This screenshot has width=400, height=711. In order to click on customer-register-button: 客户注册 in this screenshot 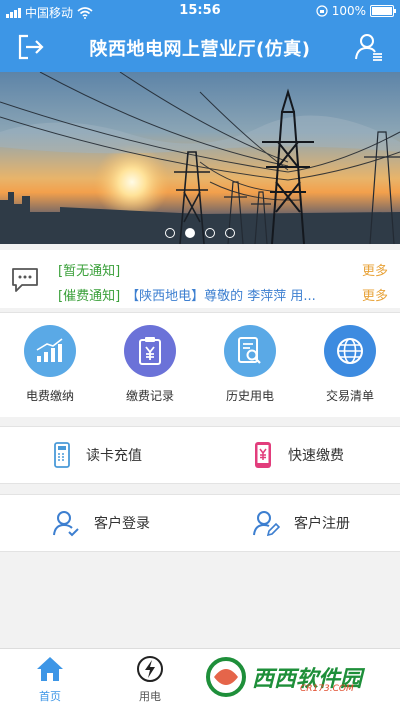, I will do `click(301, 523)`.